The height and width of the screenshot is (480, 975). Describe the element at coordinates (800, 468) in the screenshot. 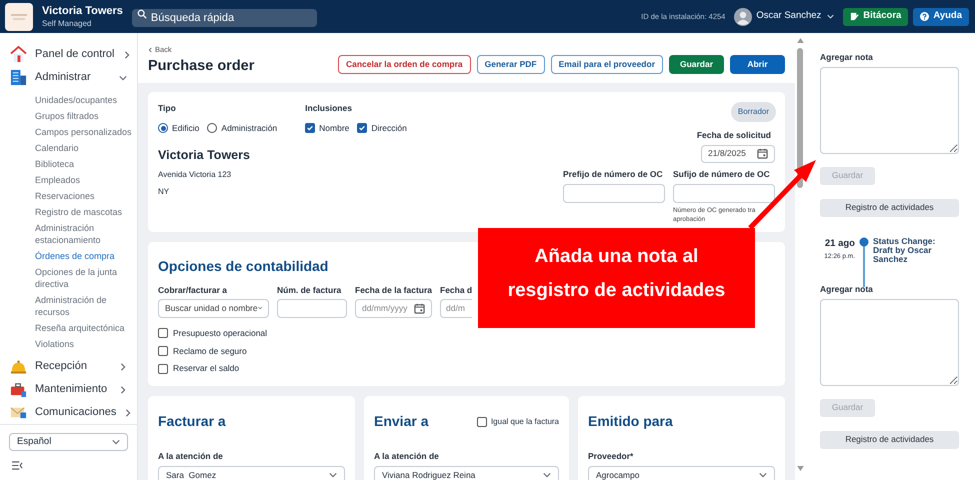

I see `scroll-down-icon` at that location.